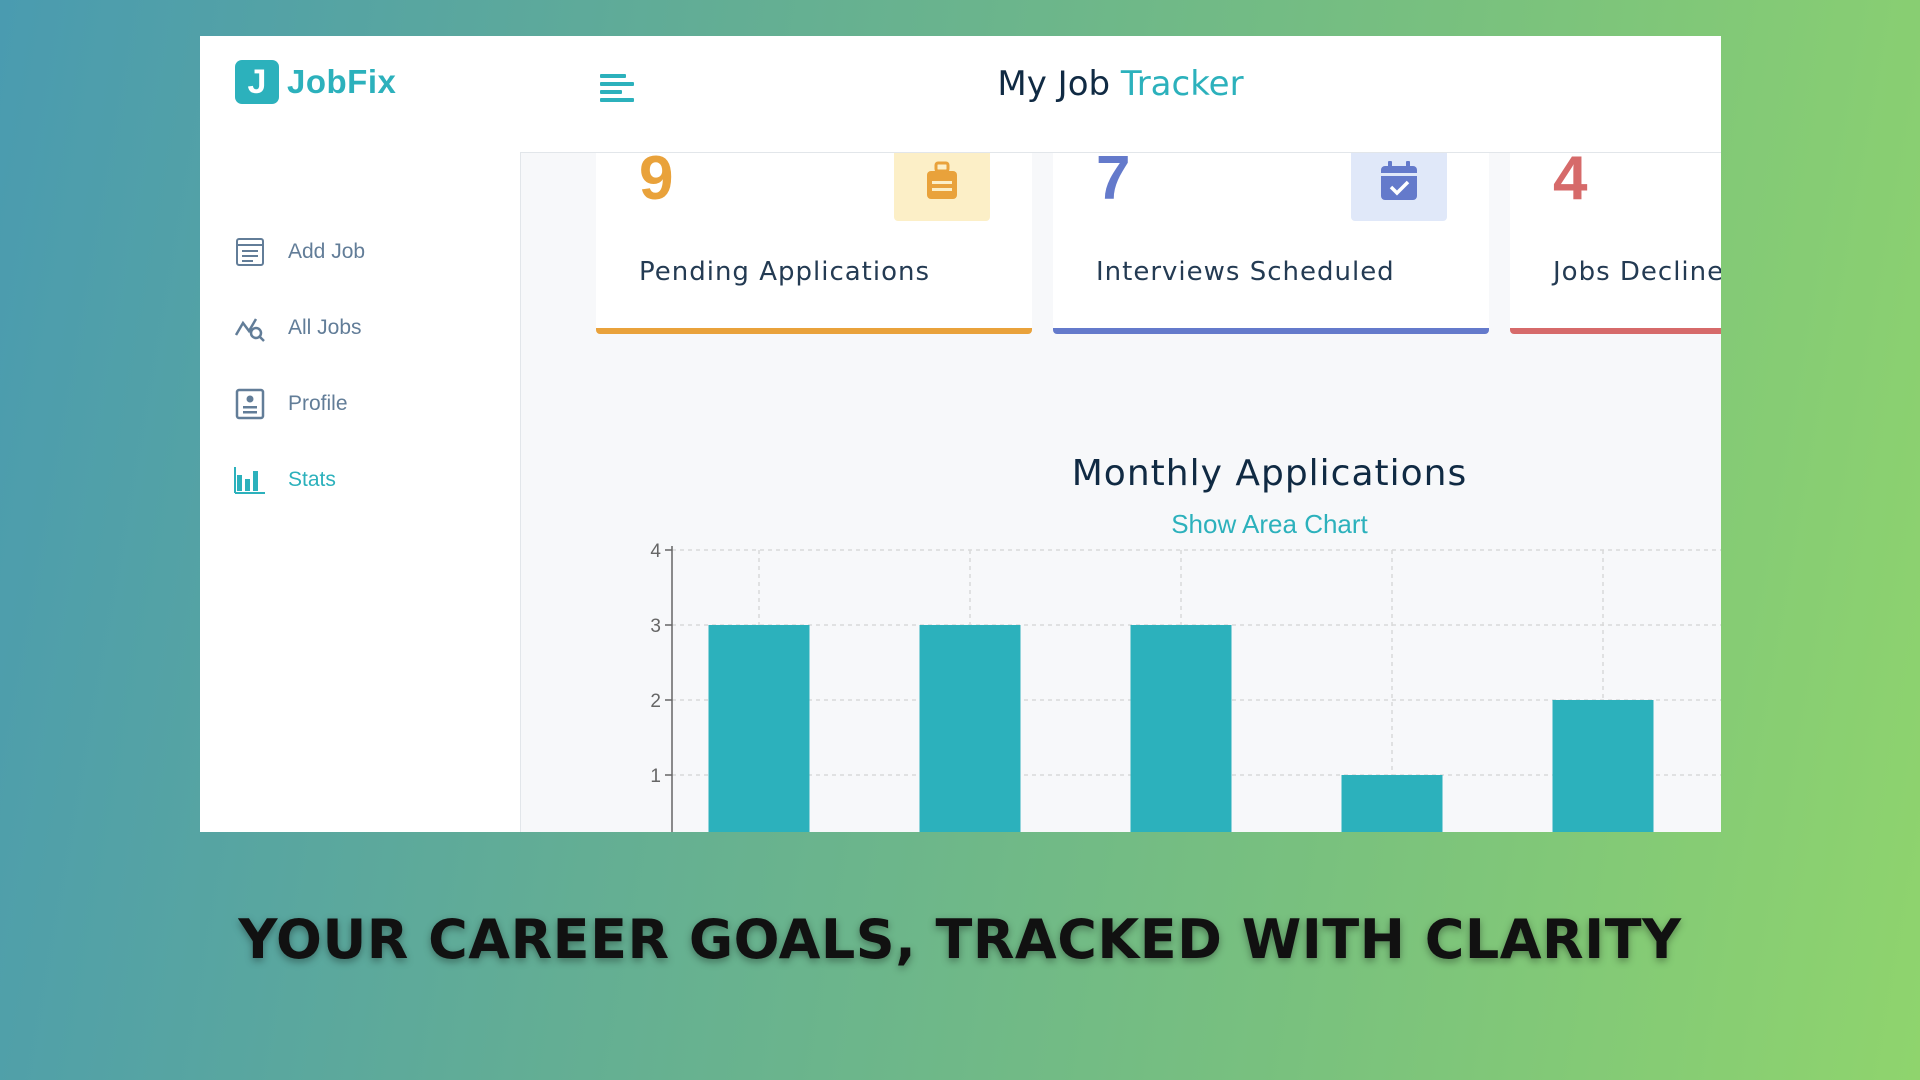 The height and width of the screenshot is (1080, 1920). I want to click on logo-text: JobFix, so click(342, 81).